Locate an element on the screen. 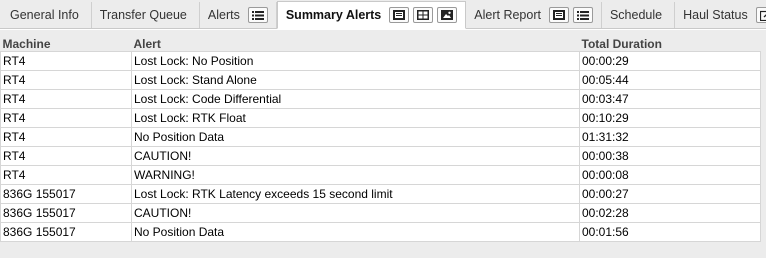  table-row: 836G 155017 CAUTION! 00:02:28 is located at coordinates (380, 213).